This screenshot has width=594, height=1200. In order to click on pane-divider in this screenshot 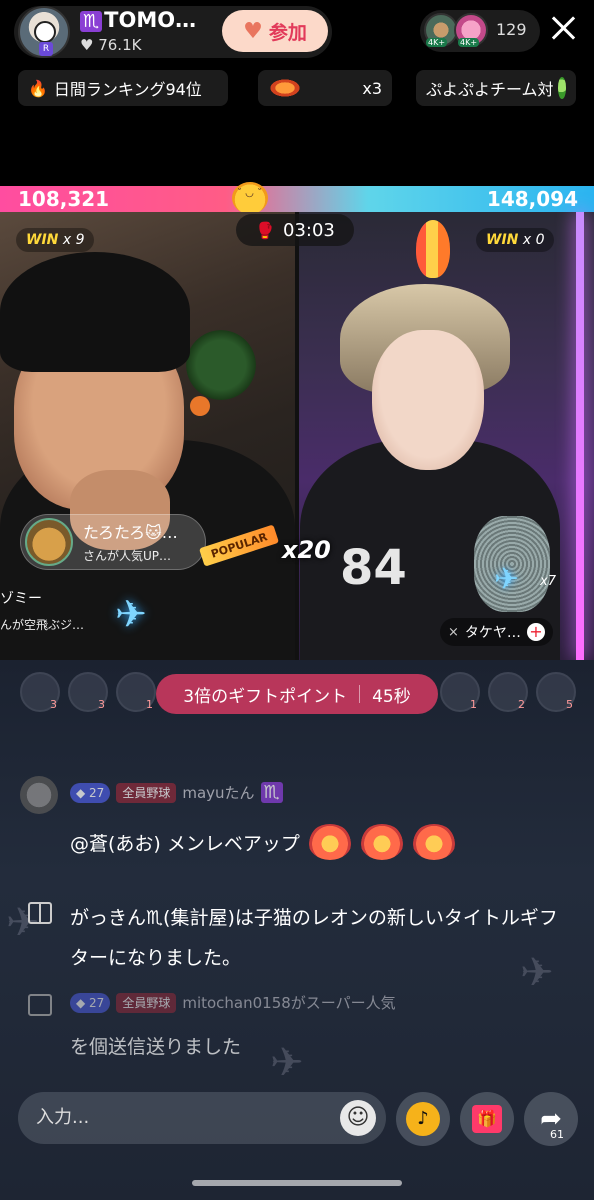, I will do `click(297, 436)`.